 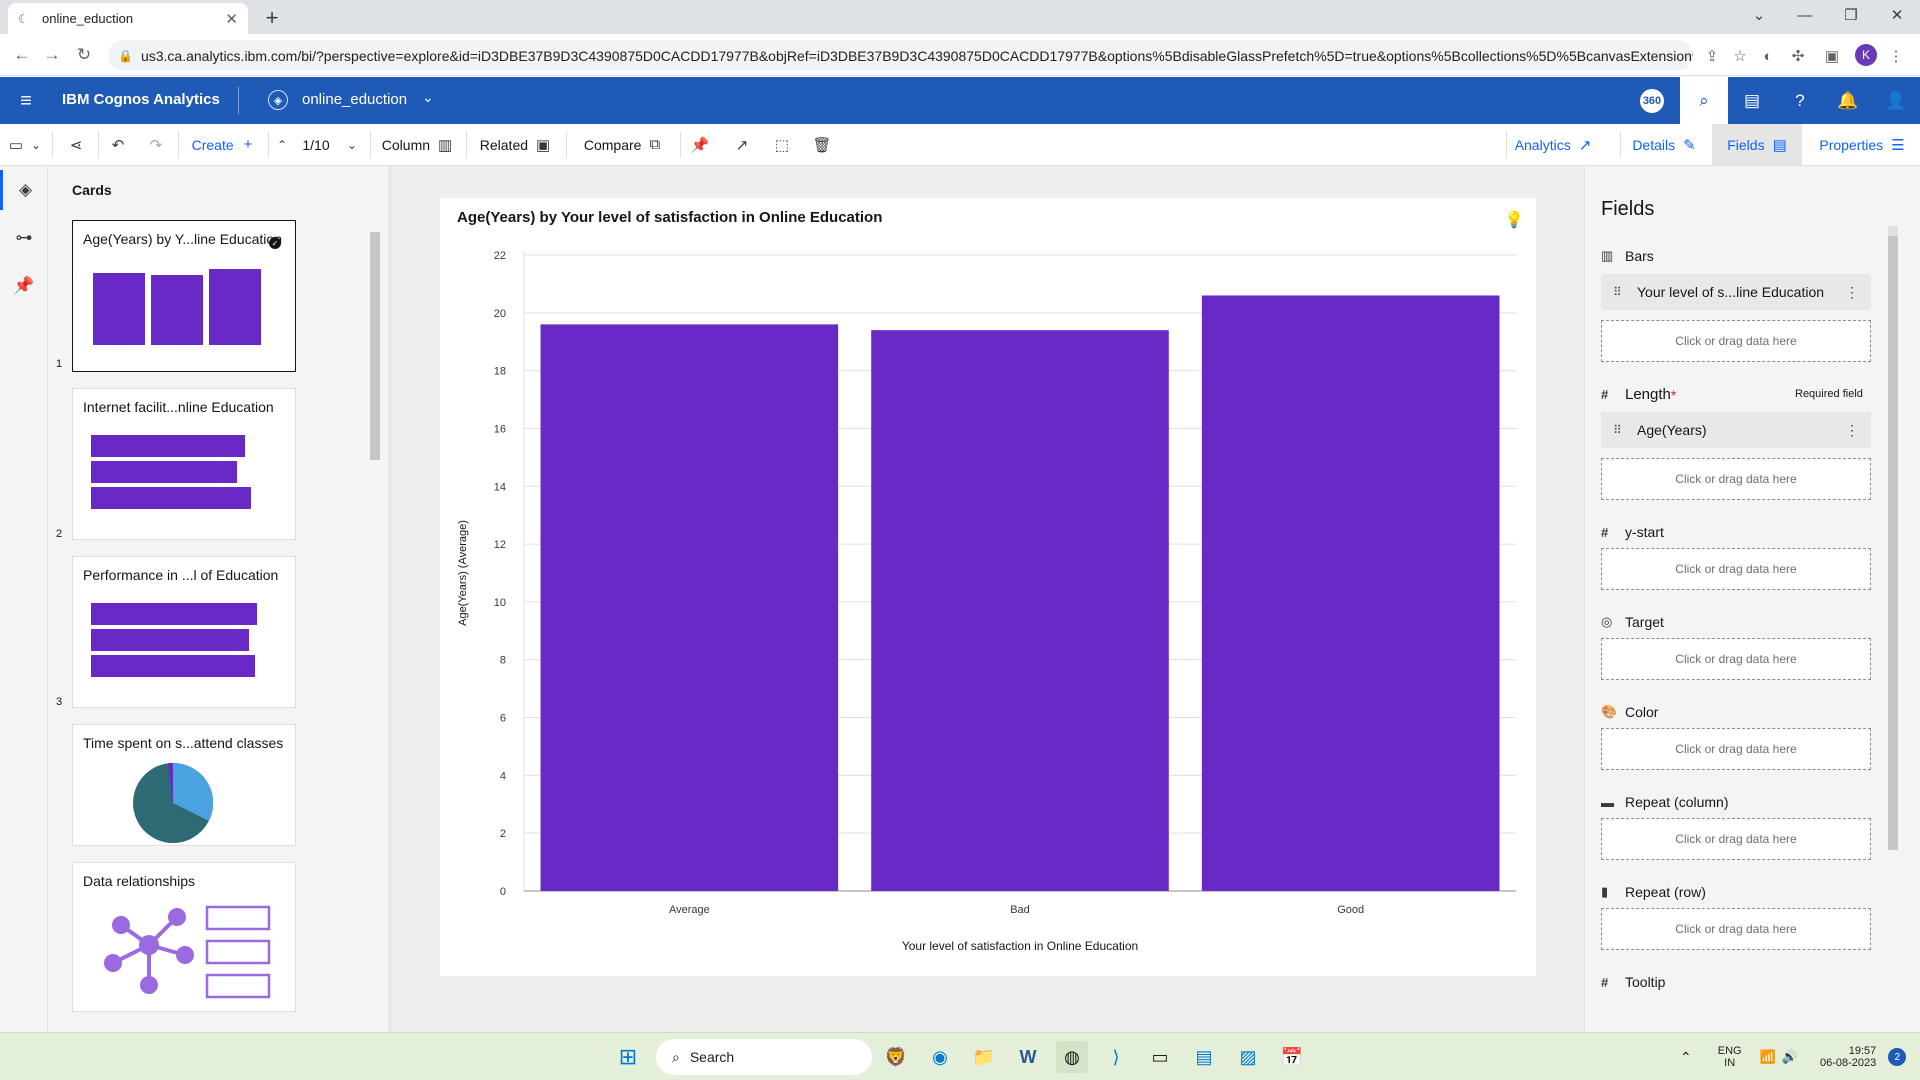 What do you see at coordinates (1862, 1051) in the screenshot?
I see `time-text: 19:57` at bounding box center [1862, 1051].